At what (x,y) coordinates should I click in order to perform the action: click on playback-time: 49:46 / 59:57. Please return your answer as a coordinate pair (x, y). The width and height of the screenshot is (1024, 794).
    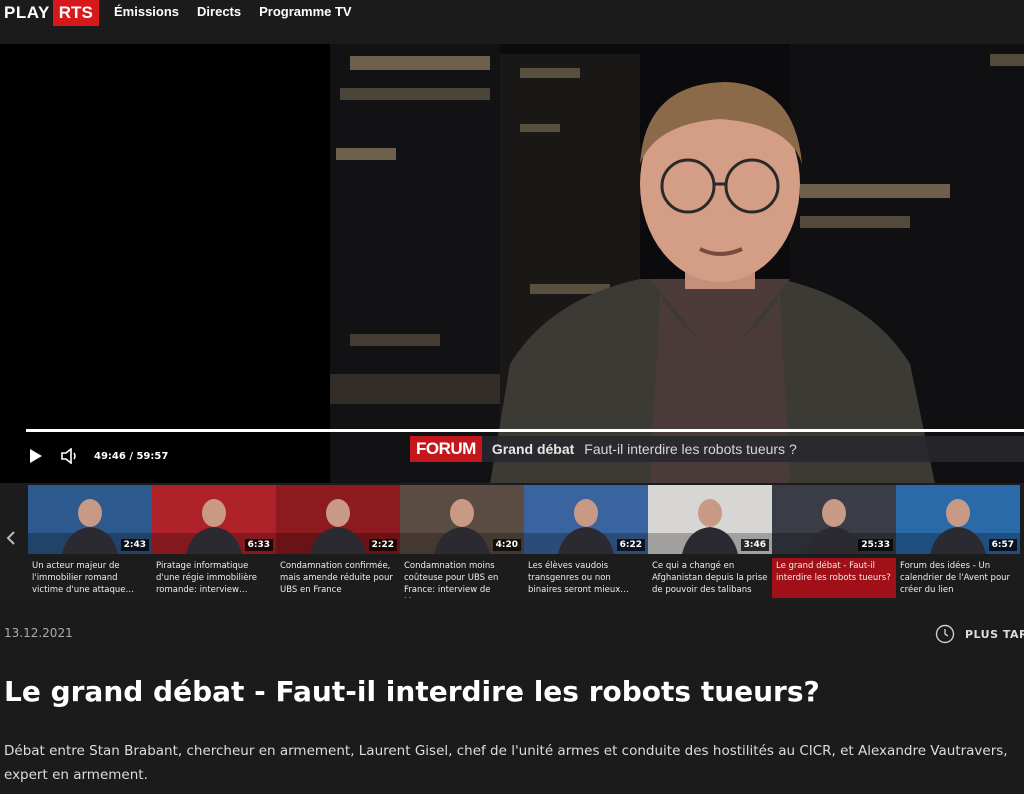
    Looking at the image, I should click on (131, 456).